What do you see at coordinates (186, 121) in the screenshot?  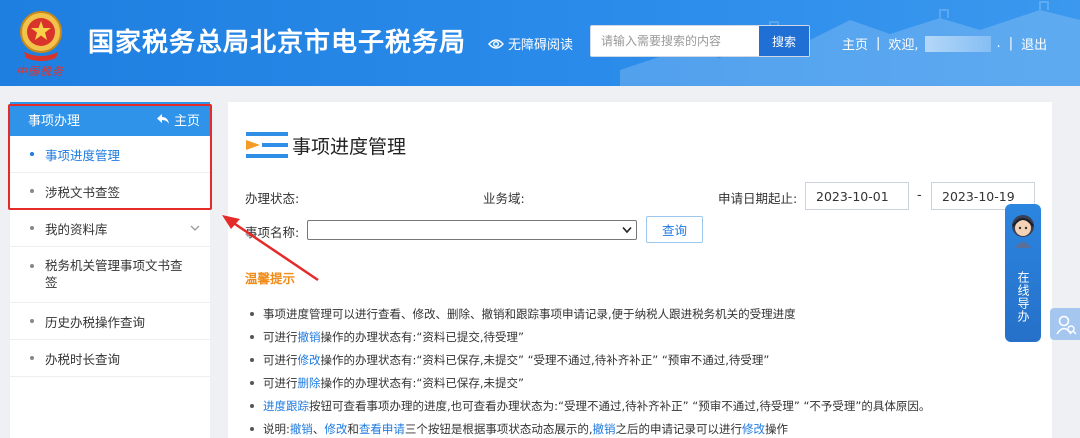 I see `sidebar-home-label: 主页` at bounding box center [186, 121].